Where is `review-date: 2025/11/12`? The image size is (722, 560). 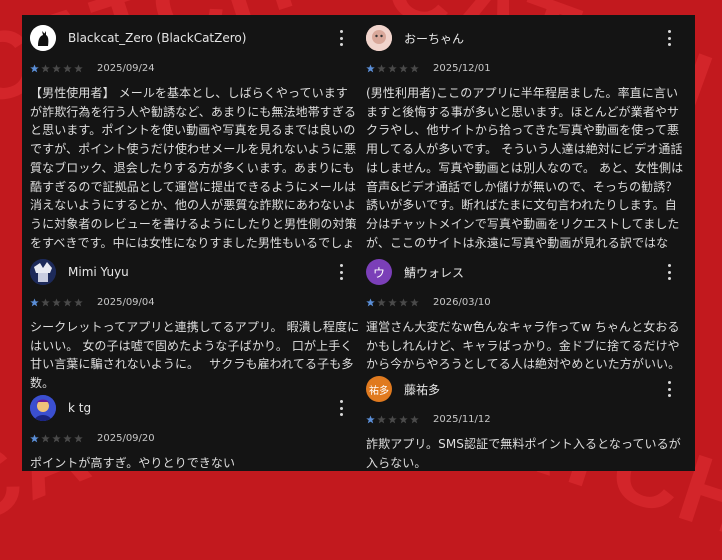
review-date: 2025/11/12 is located at coordinates (462, 419).